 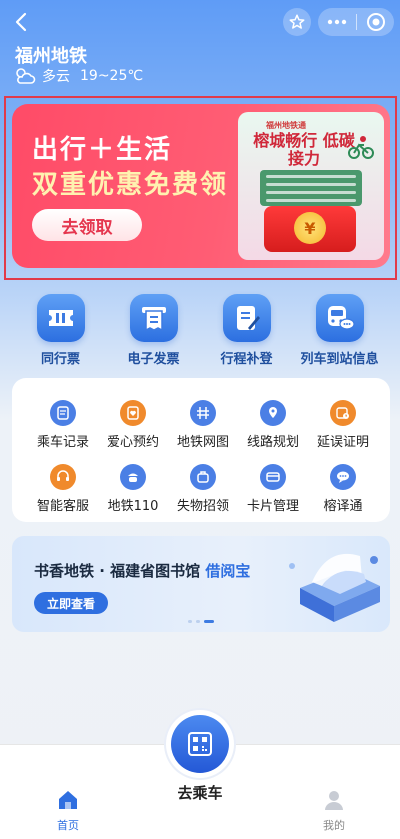 I want to click on service-lost-found: 失物招领, so click(x=203, y=489).